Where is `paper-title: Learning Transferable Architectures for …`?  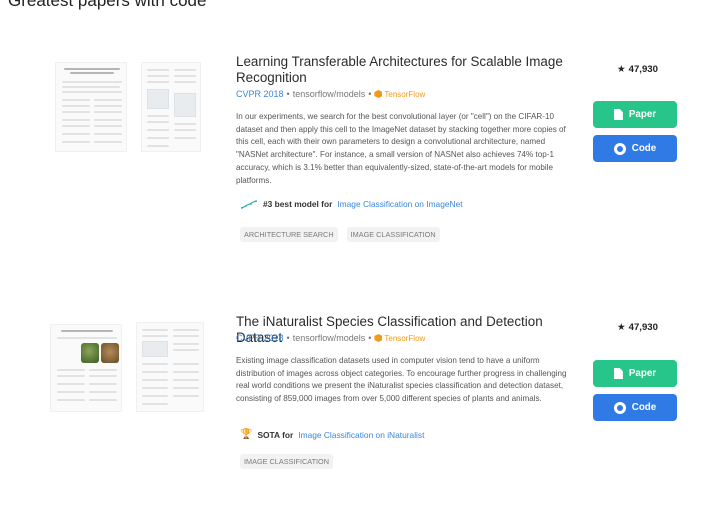
paper-title: Learning Transferable Architectures for … is located at coordinates (406, 70).